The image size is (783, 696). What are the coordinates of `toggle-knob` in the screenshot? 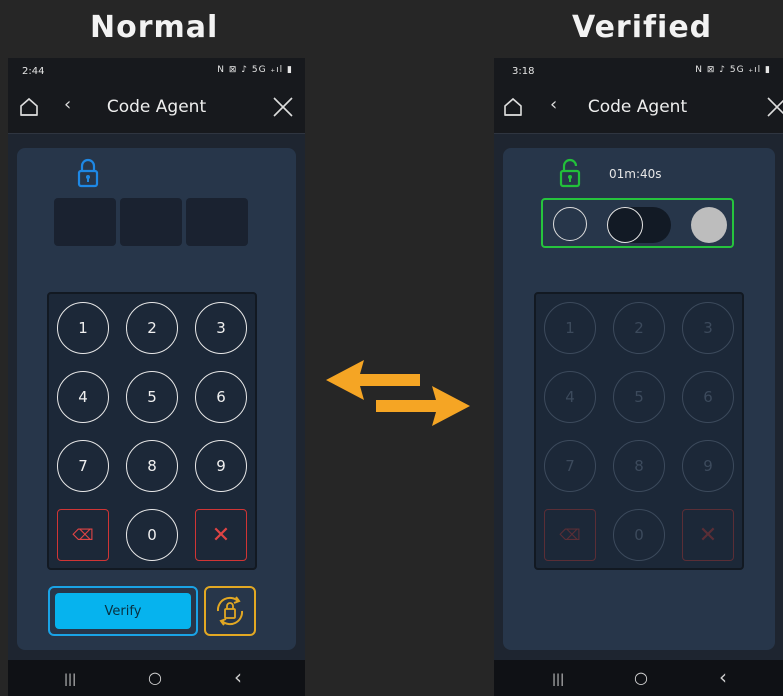 It's located at (625, 225).